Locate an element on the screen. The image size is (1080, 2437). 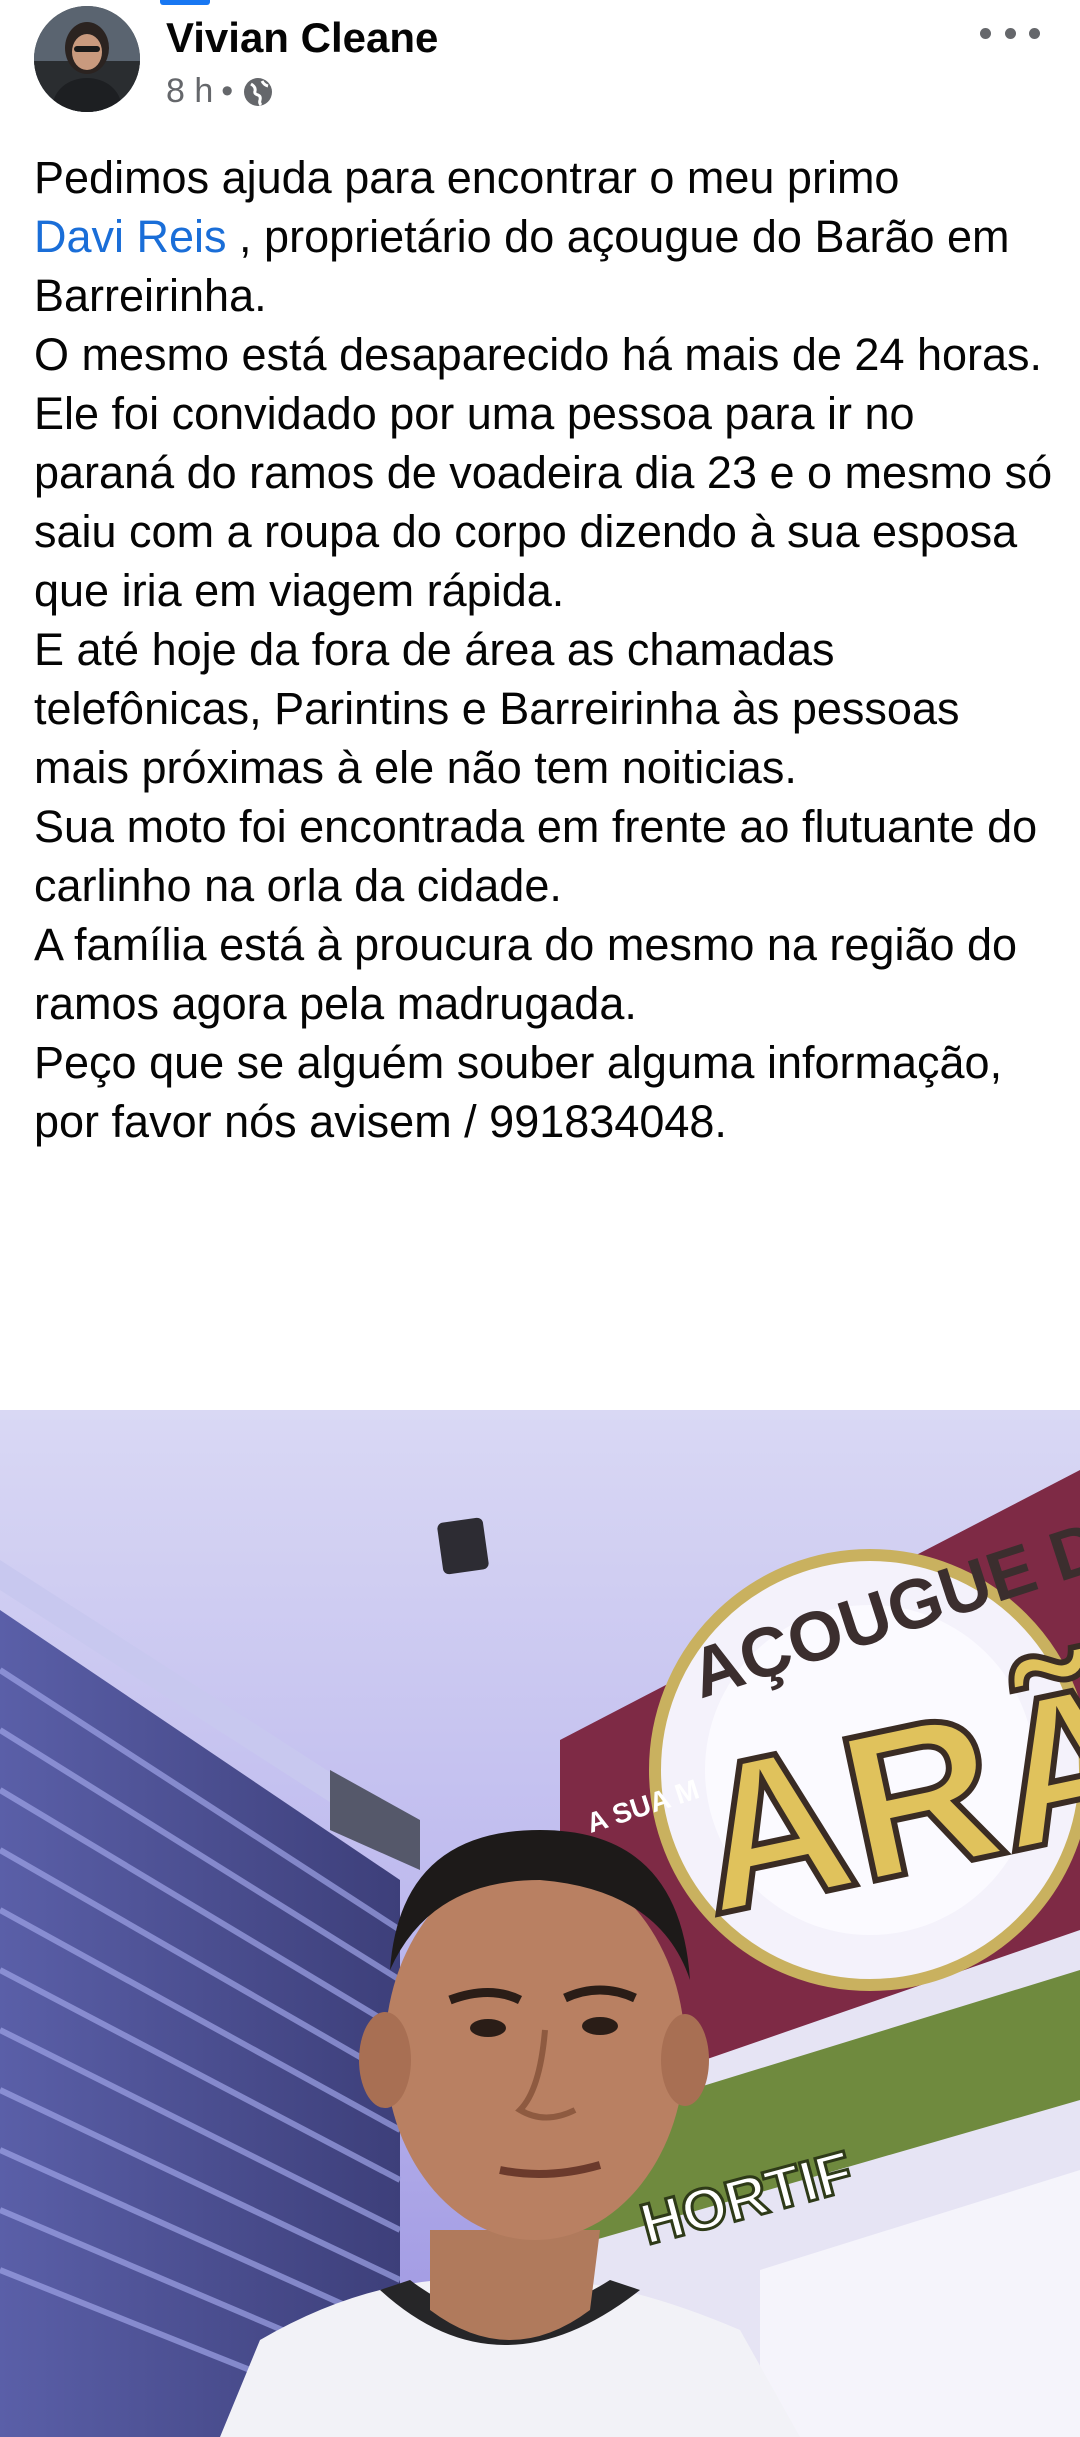
author-name: Vivian Cleane is located at coordinates (302, 38).